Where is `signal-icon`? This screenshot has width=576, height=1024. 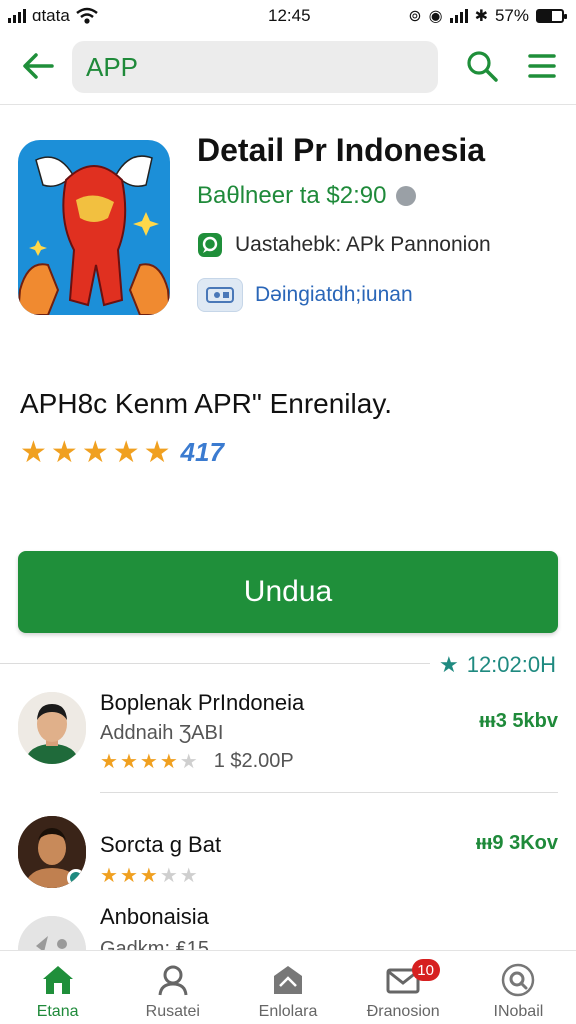 signal-icon is located at coordinates (17, 16).